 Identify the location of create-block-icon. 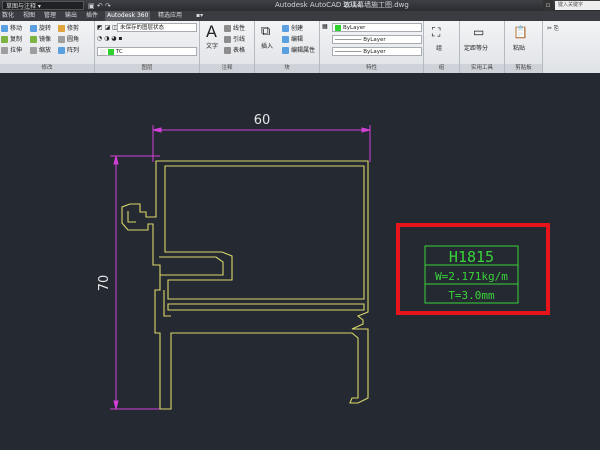
(285, 28).